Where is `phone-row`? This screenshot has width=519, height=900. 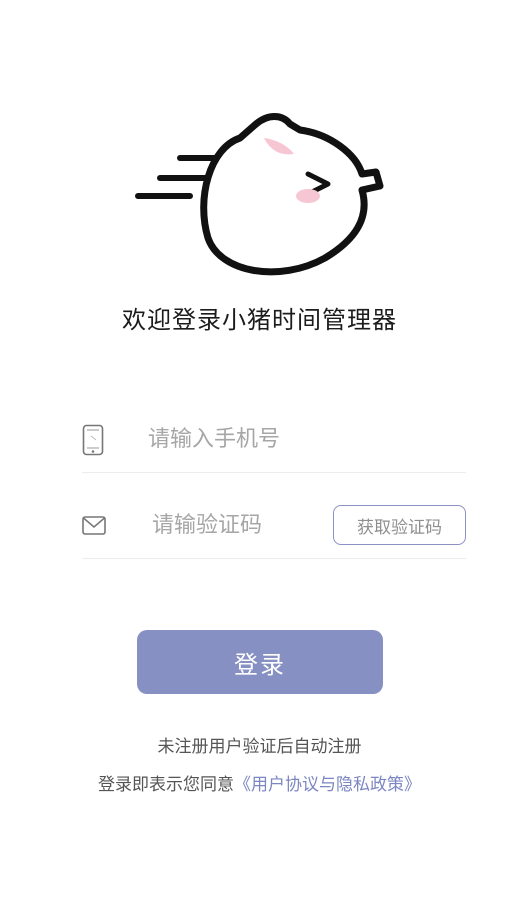
phone-row is located at coordinates (274, 442).